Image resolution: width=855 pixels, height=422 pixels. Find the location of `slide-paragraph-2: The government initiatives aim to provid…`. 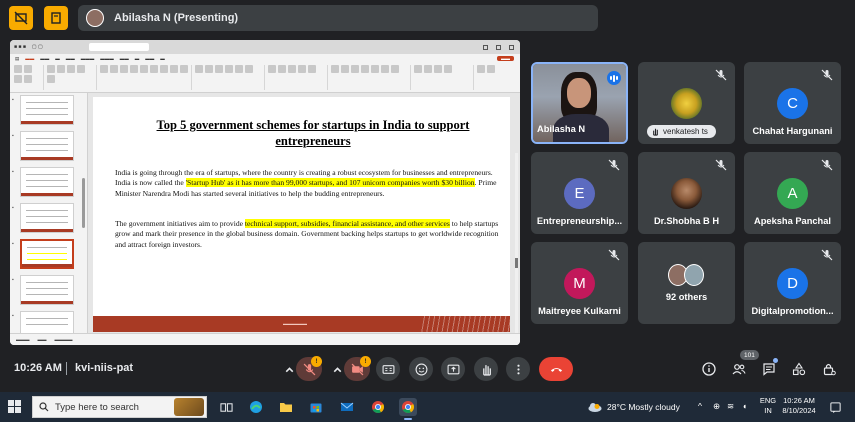

slide-paragraph-2: The government initiatives aim to provid… is located at coordinates (307, 234).